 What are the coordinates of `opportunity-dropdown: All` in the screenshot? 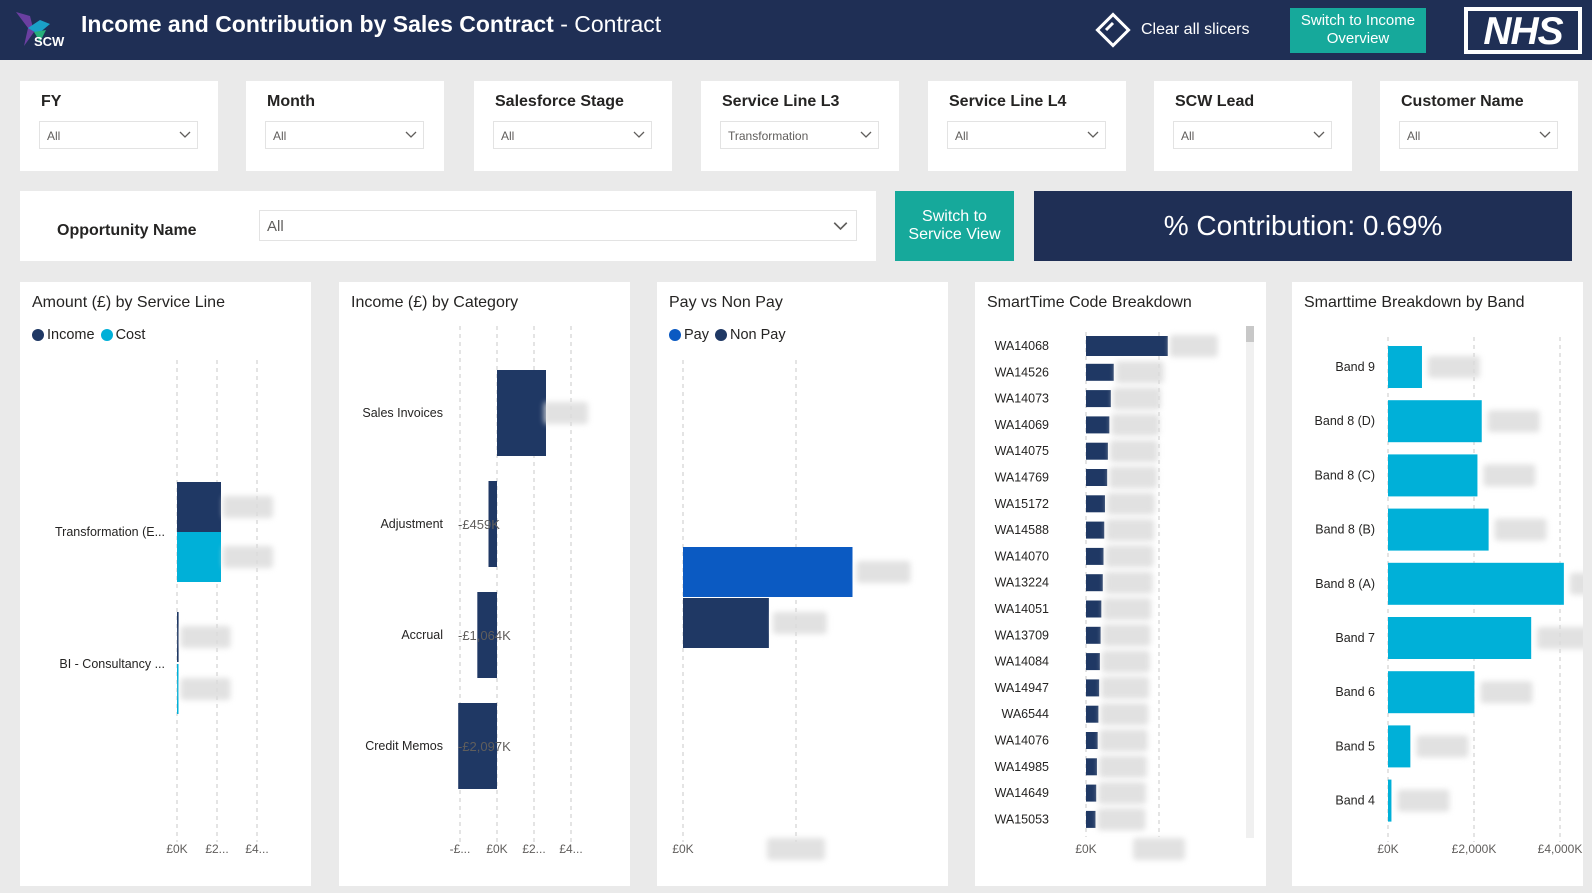 It's located at (558, 225).